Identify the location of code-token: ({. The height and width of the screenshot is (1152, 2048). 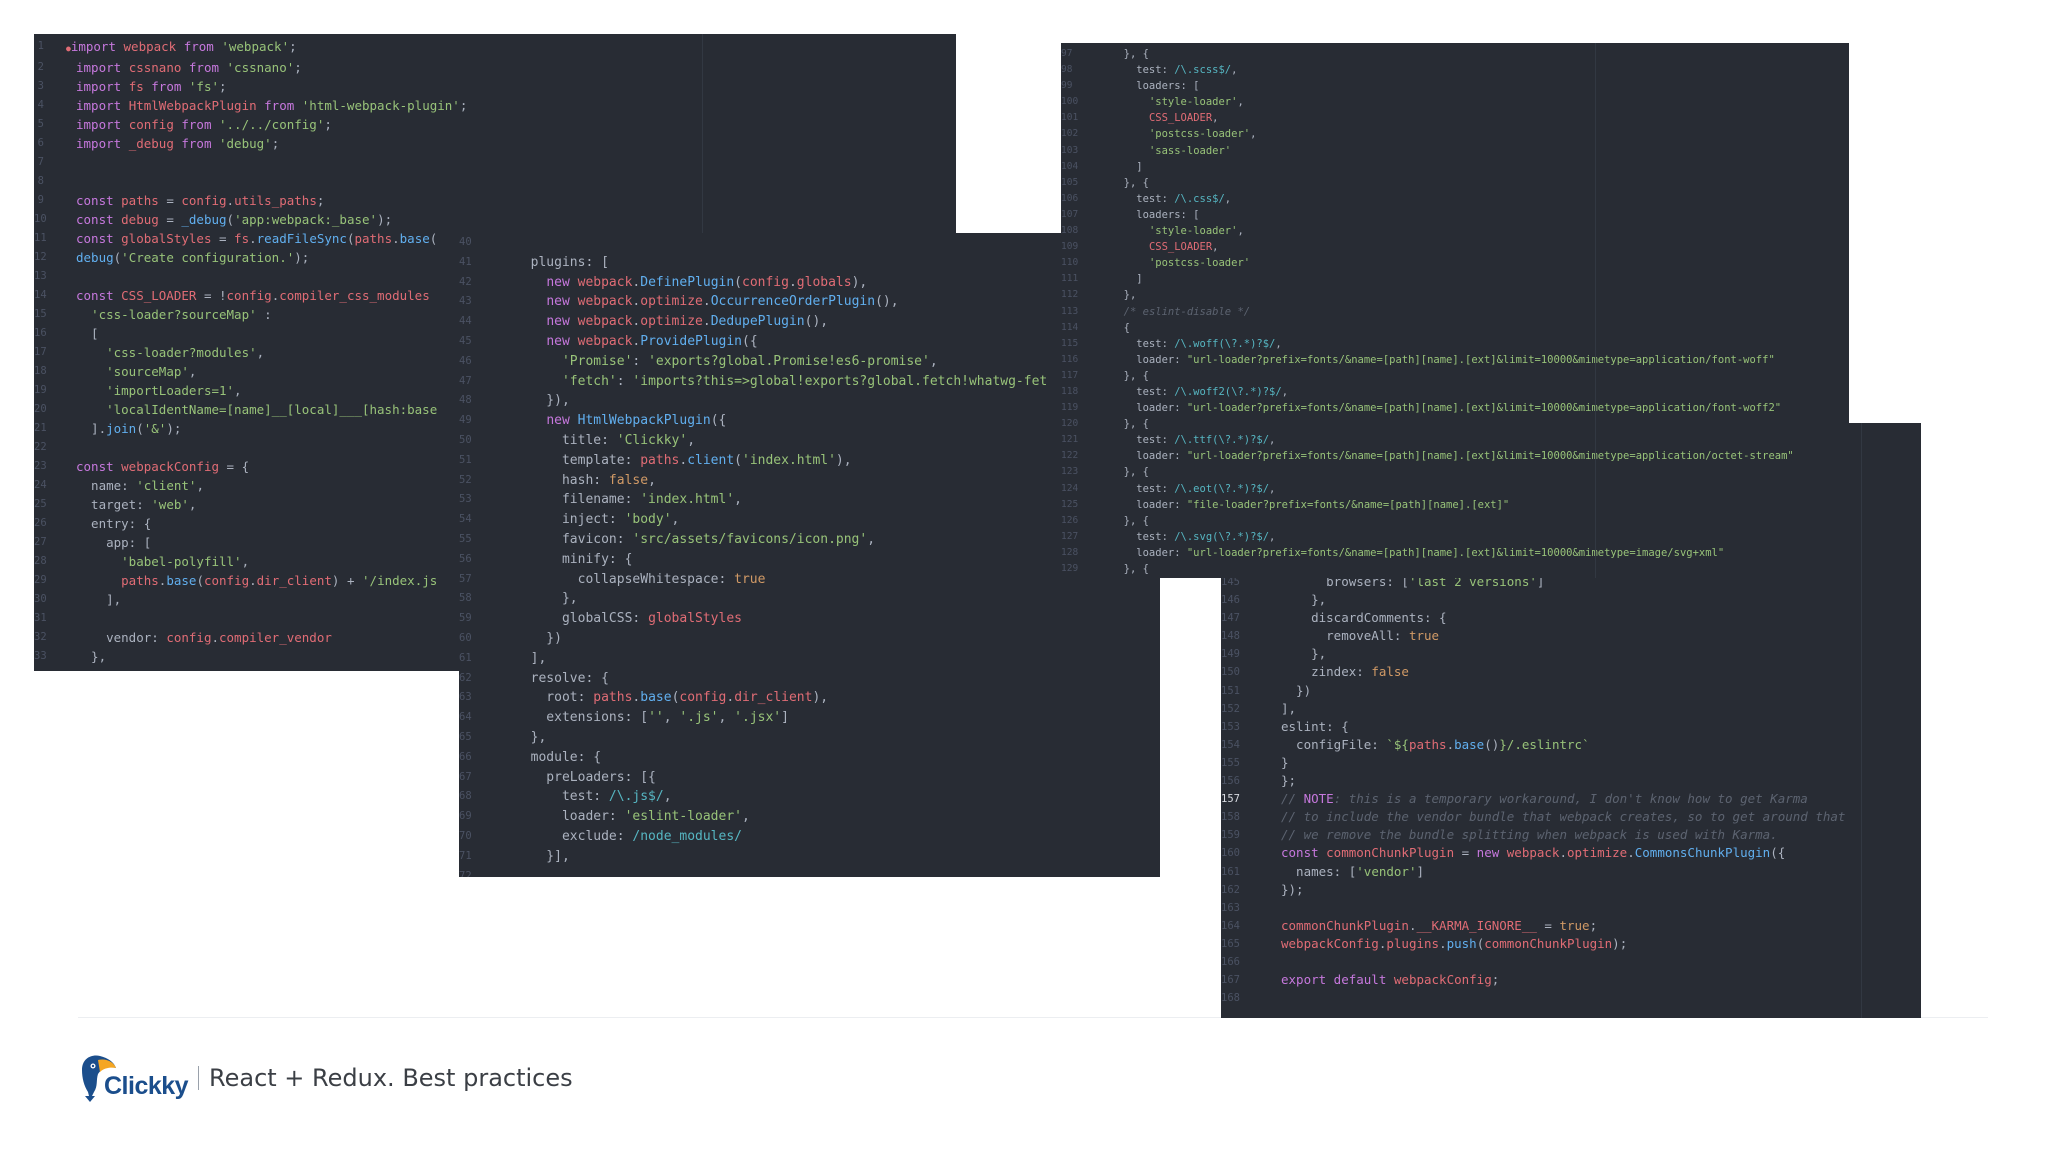
(750, 341).